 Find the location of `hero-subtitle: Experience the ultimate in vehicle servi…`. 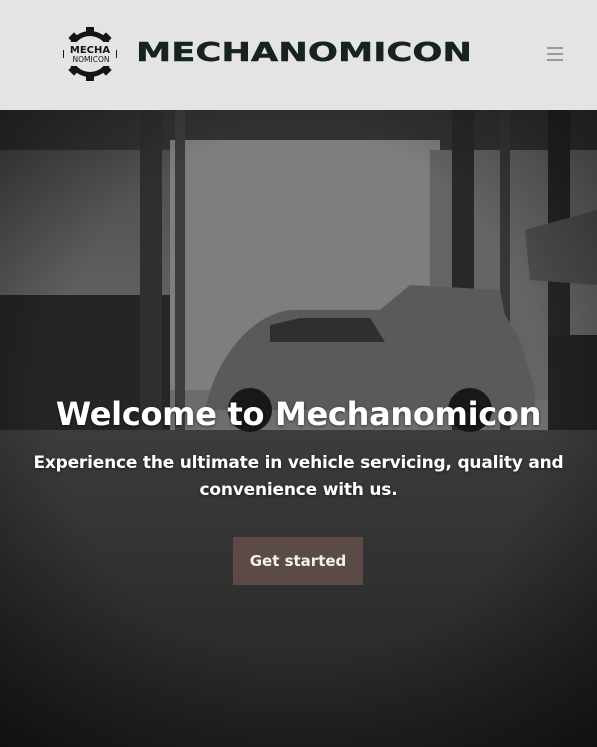

hero-subtitle: Experience the ultimate in vehicle servi… is located at coordinates (298, 476).